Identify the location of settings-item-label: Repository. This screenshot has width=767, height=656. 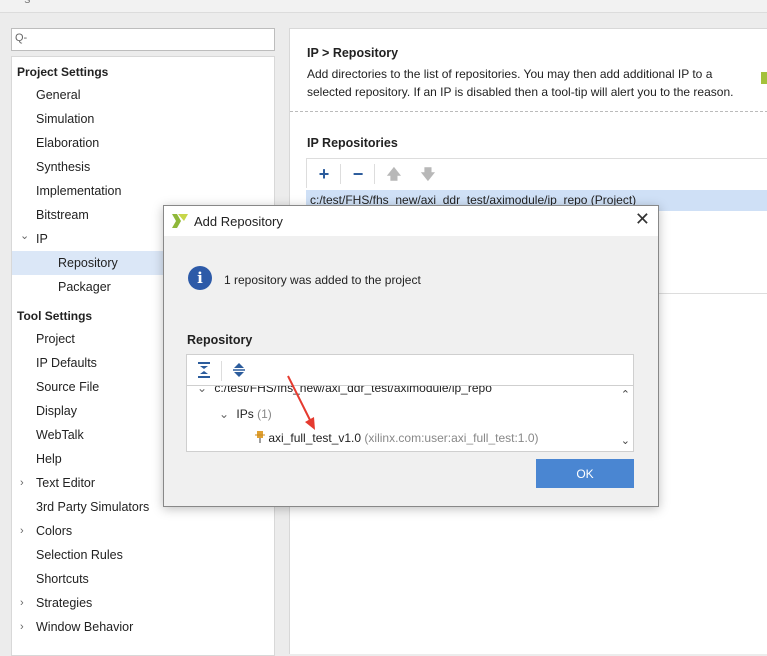
(88, 263).